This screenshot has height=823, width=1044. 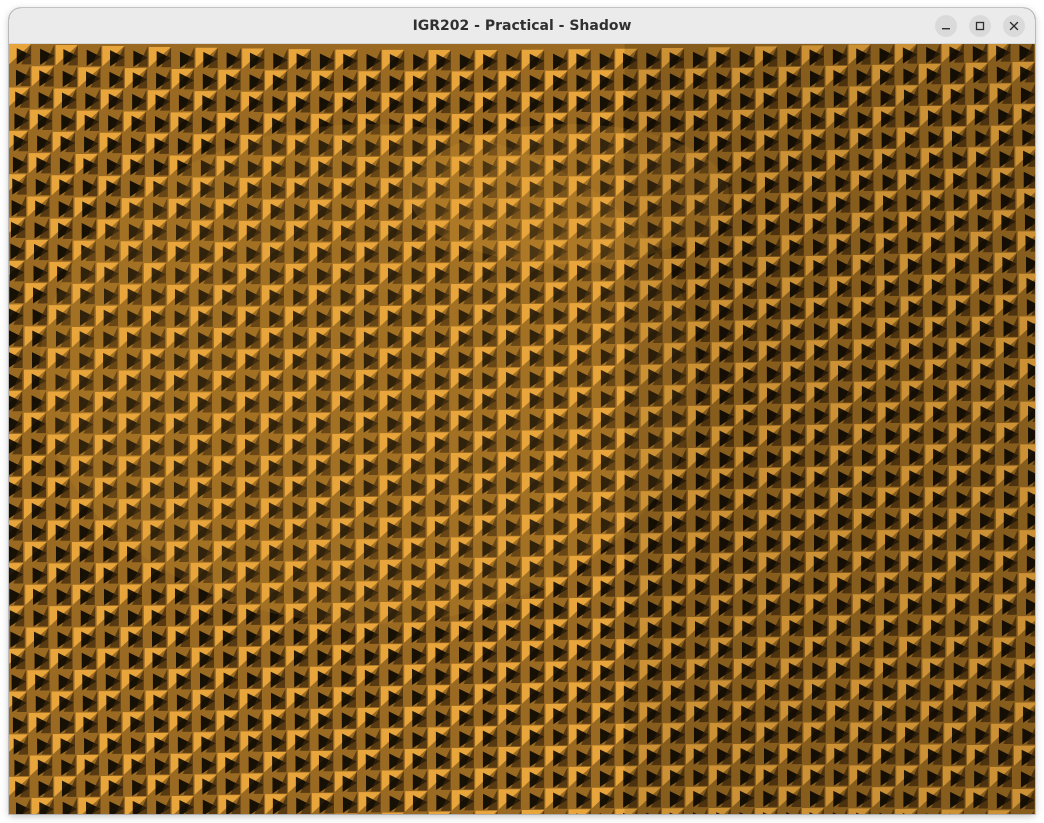 I want to click on close-icon, so click(x=1014, y=26).